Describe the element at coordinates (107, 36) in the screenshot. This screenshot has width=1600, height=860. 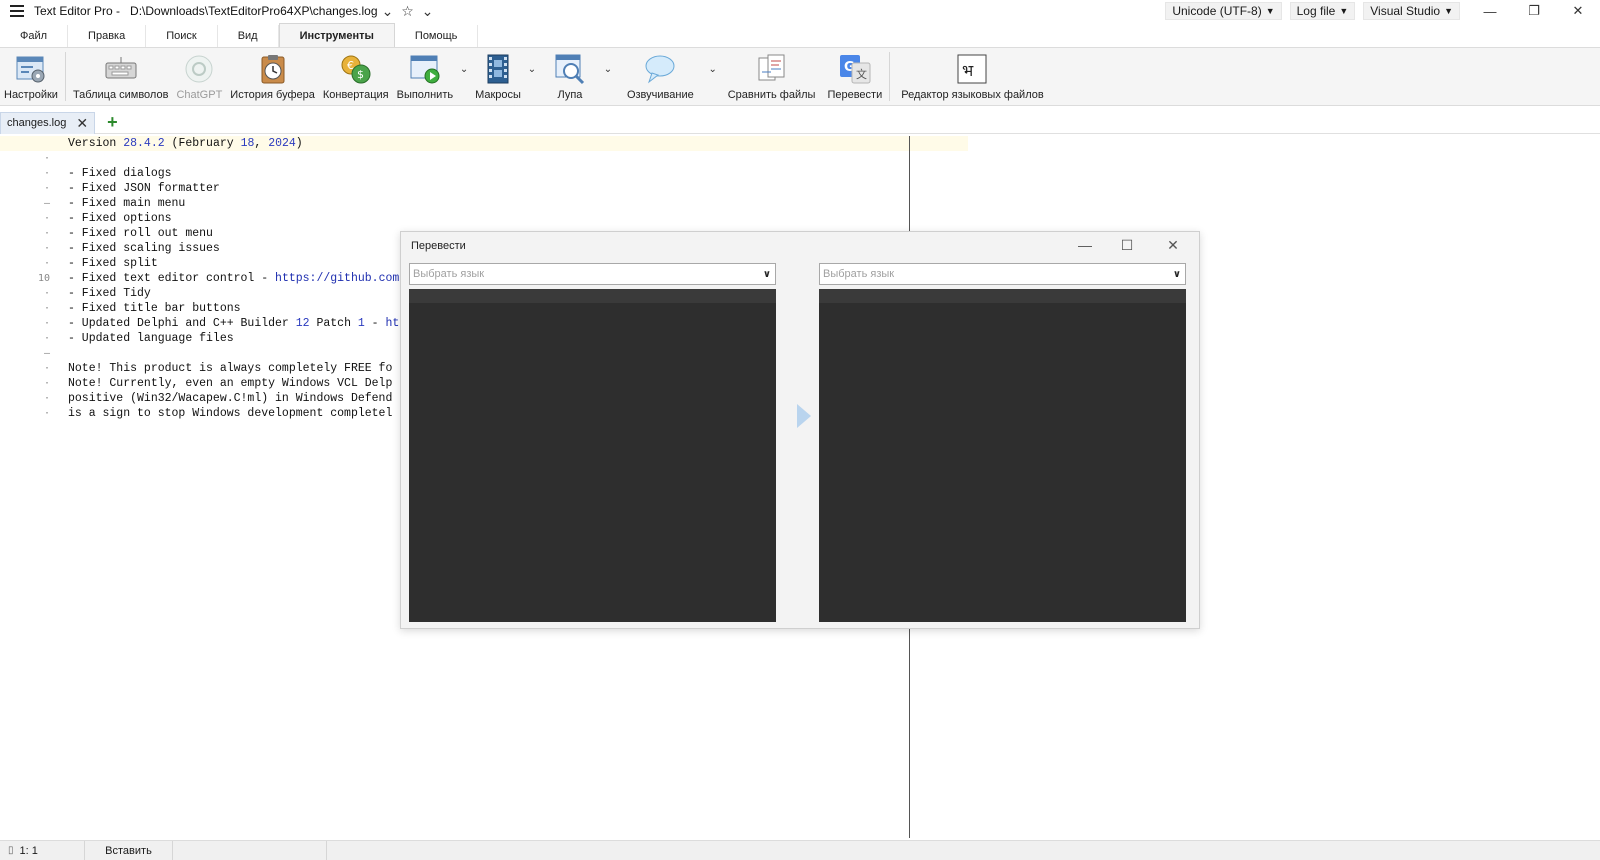
I see `tab-edit: Правка` at that location.